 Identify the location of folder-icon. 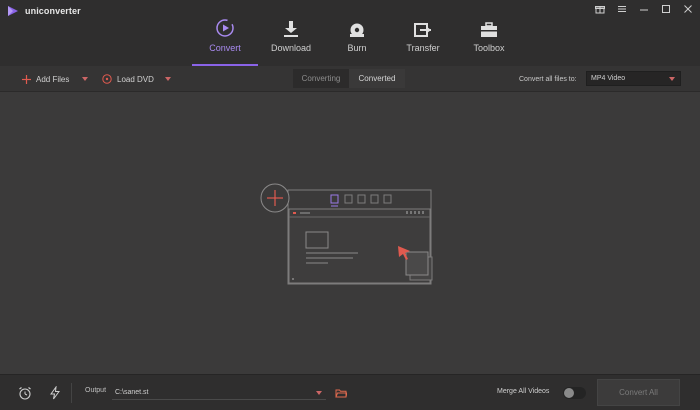
(341, 393).